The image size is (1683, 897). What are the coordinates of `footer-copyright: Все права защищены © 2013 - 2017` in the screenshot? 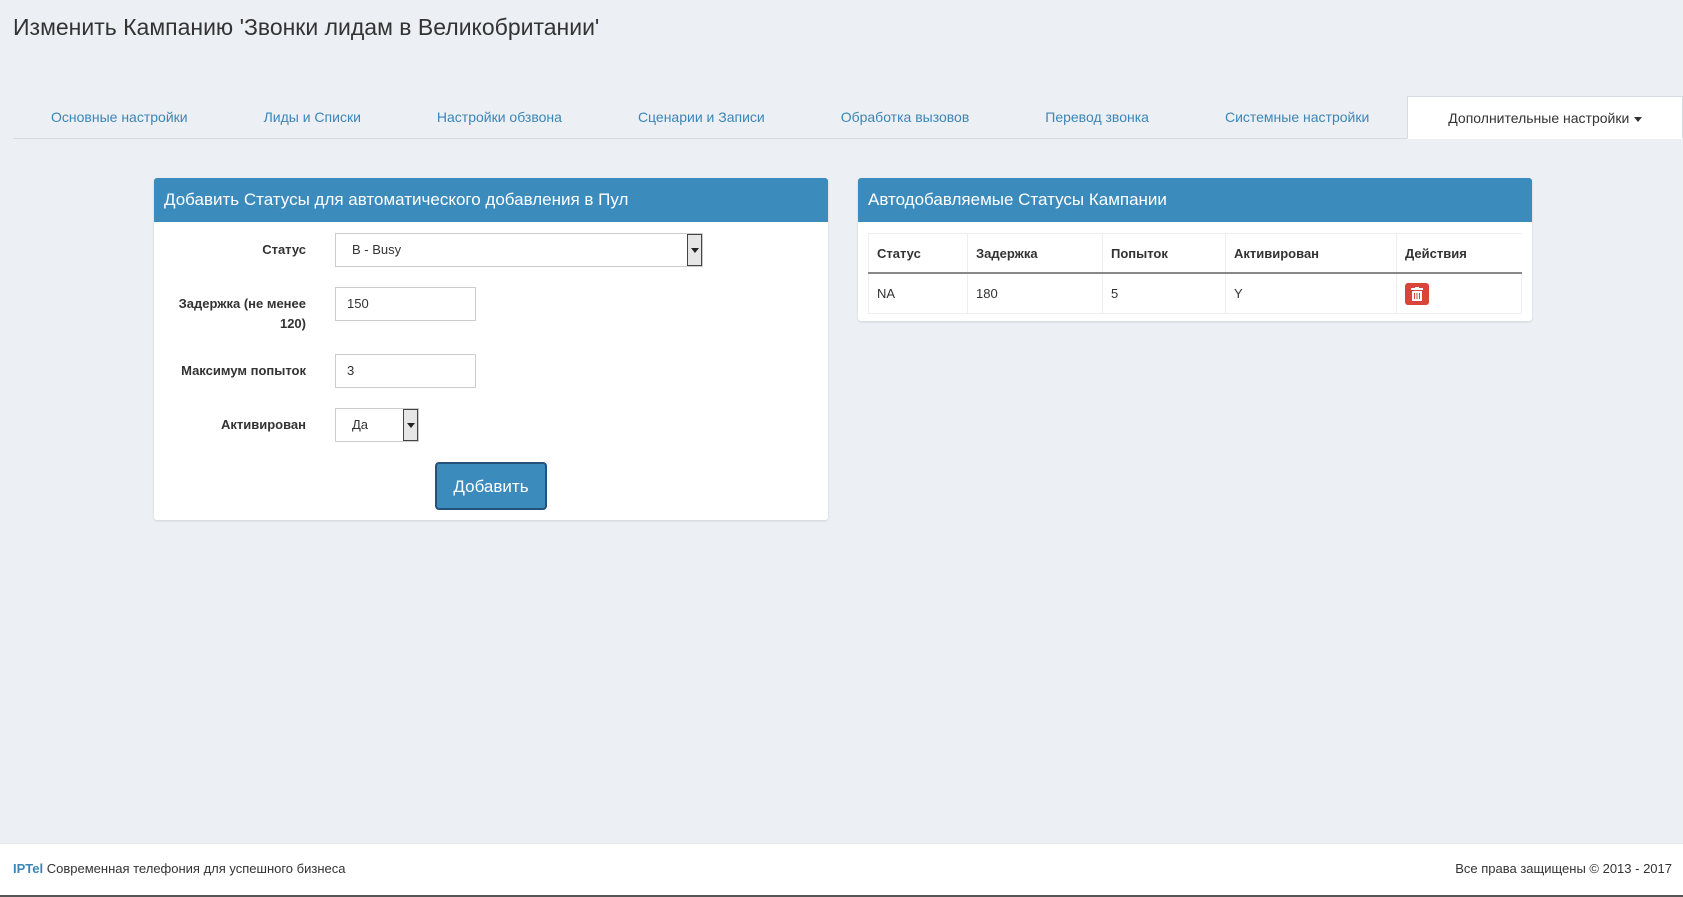 It's located at (1563, 868).